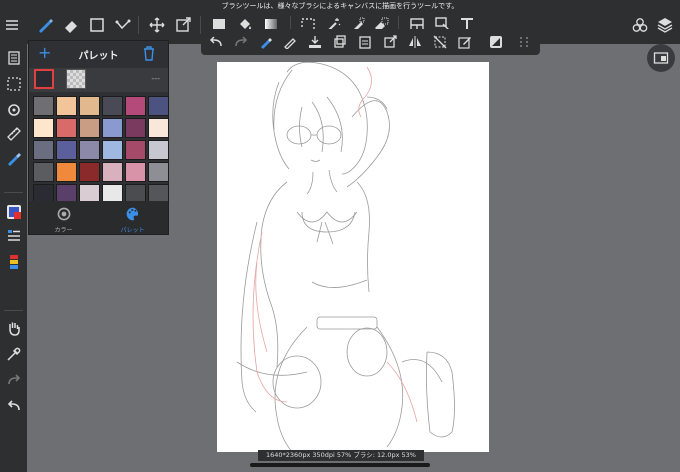 The height and width of the screenshot is (472, 680). Describe the element at coordinates (640, 25) in the screenshot. I see `materials-icon` at that location.